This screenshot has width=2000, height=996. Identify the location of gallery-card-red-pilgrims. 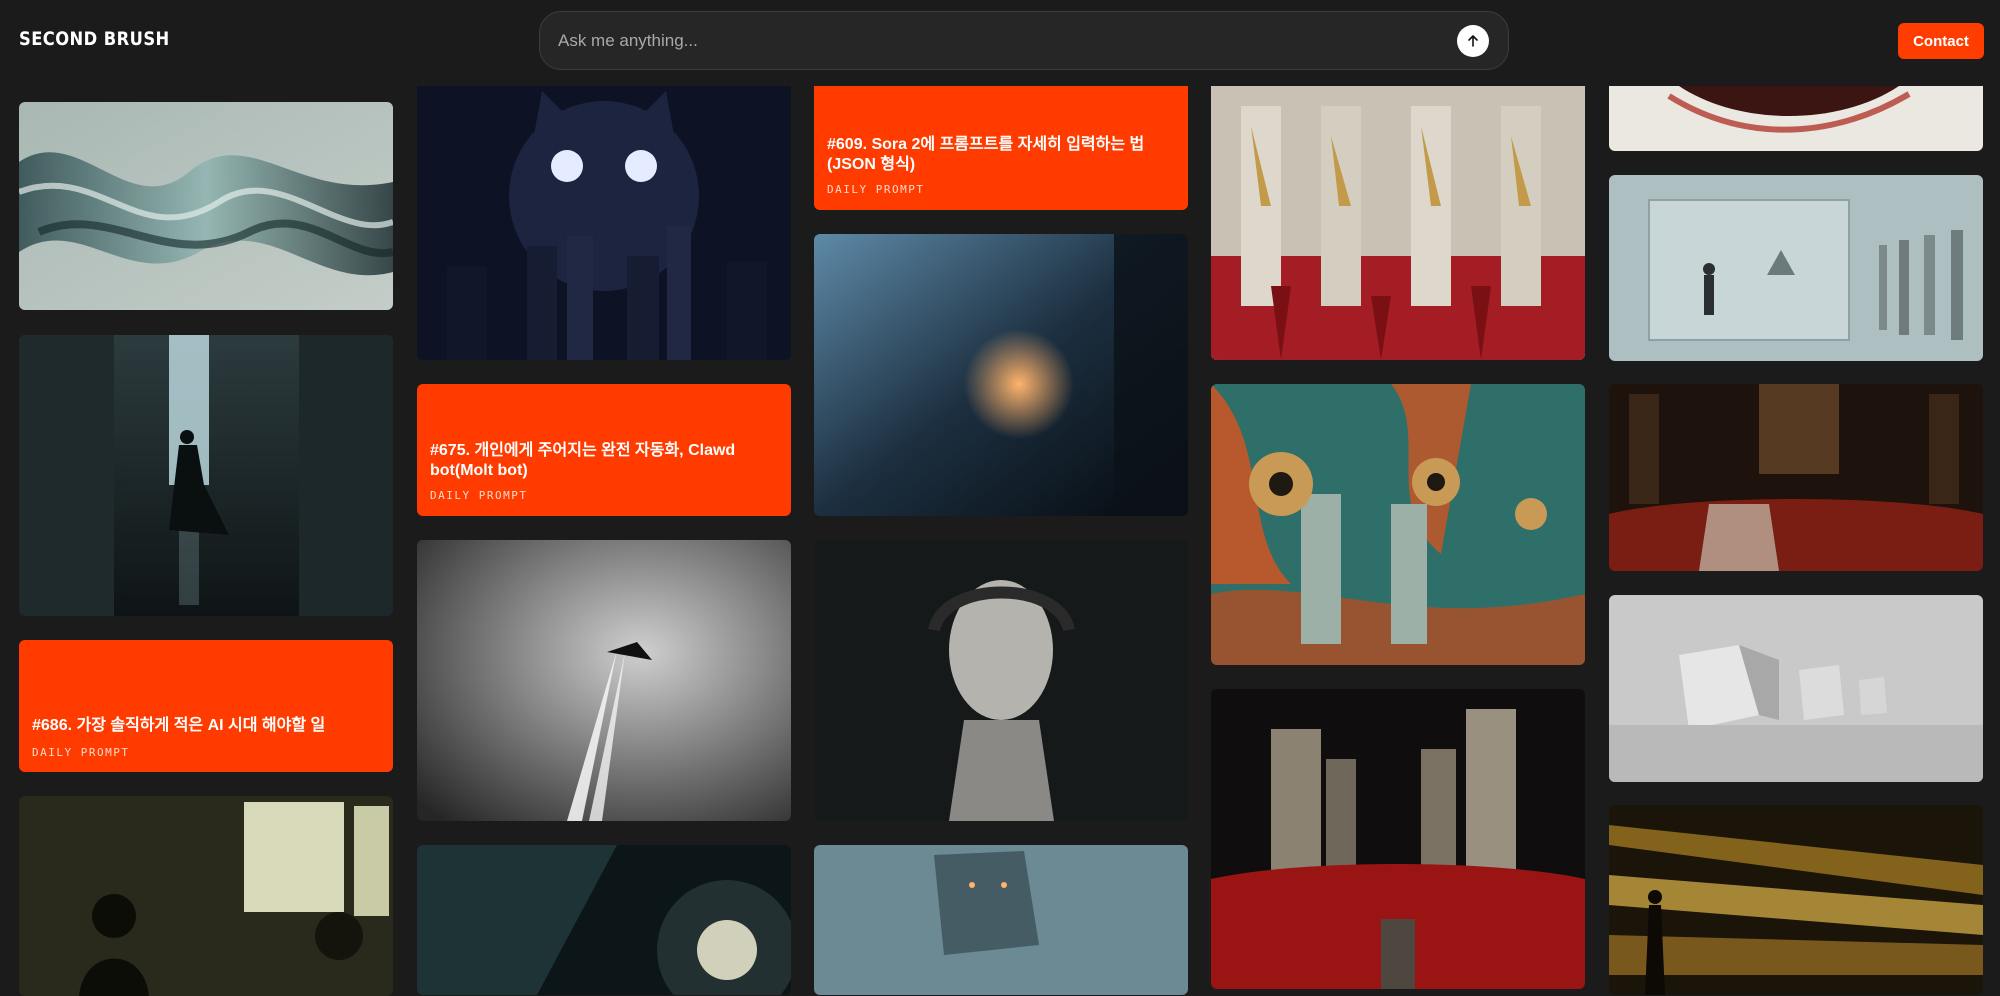
(1398, 839).